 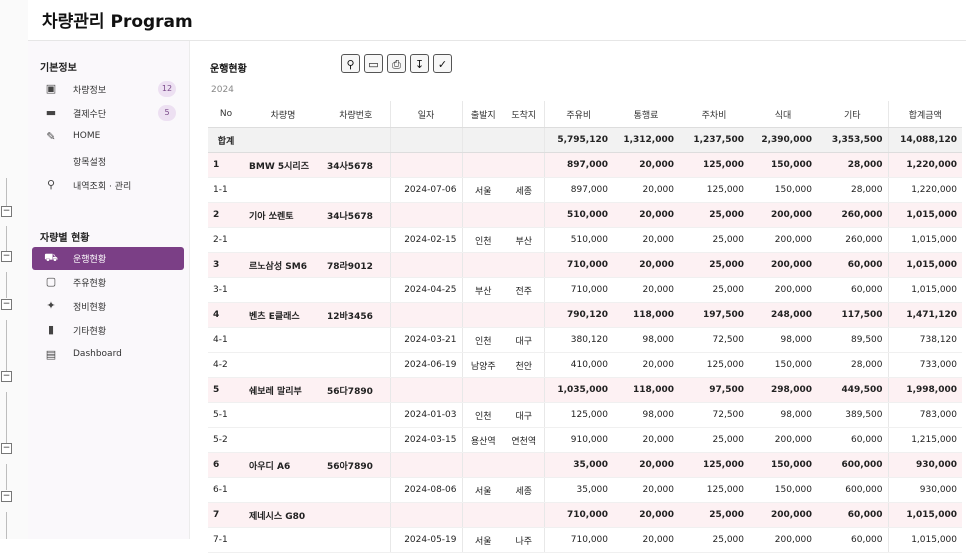 I want to click on sidebar-item-payment: ▬ 결제수단 5, so click(x=108, y=113).